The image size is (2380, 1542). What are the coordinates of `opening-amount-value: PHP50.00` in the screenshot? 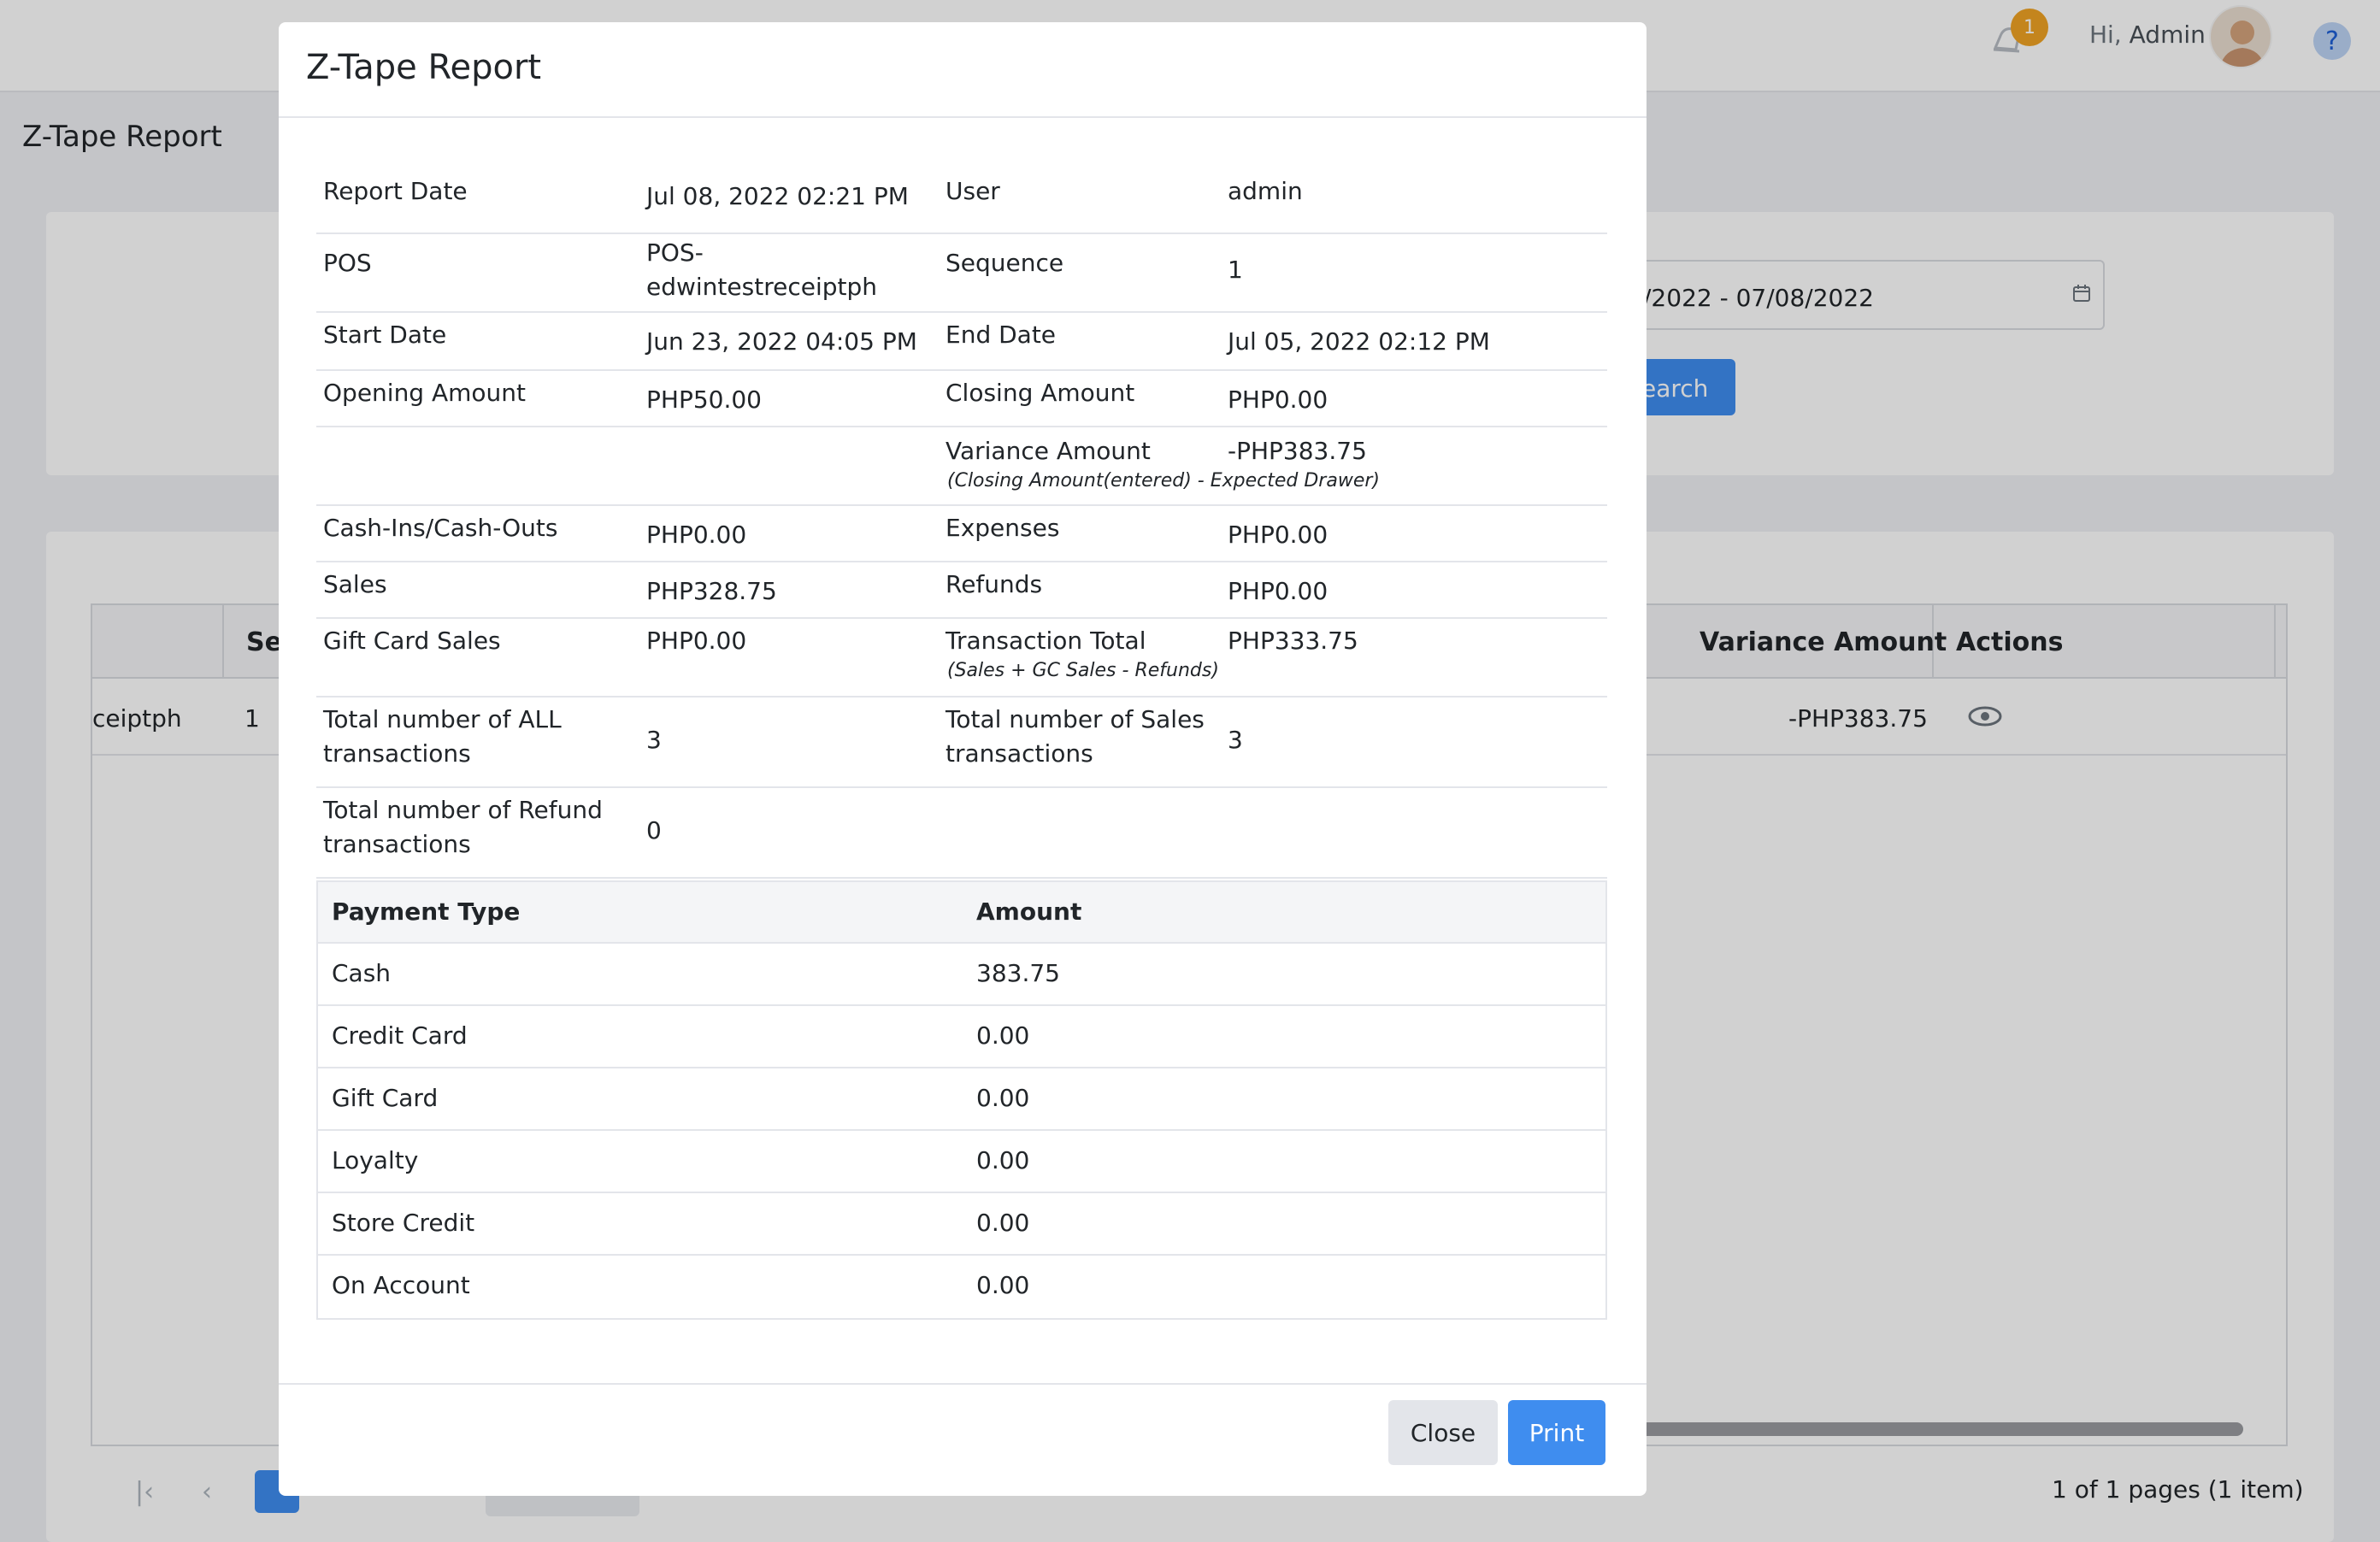 It's located at (704, 400).